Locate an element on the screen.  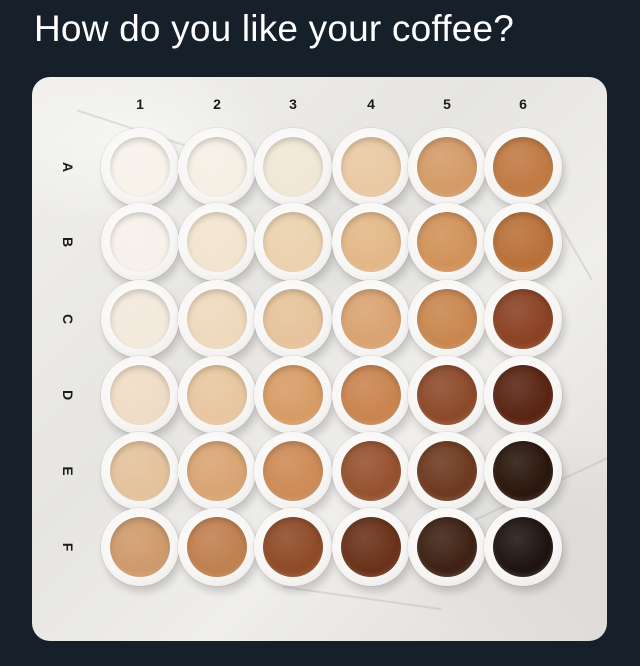
coffee-cup-c5 is located at coordinates (447, 319).